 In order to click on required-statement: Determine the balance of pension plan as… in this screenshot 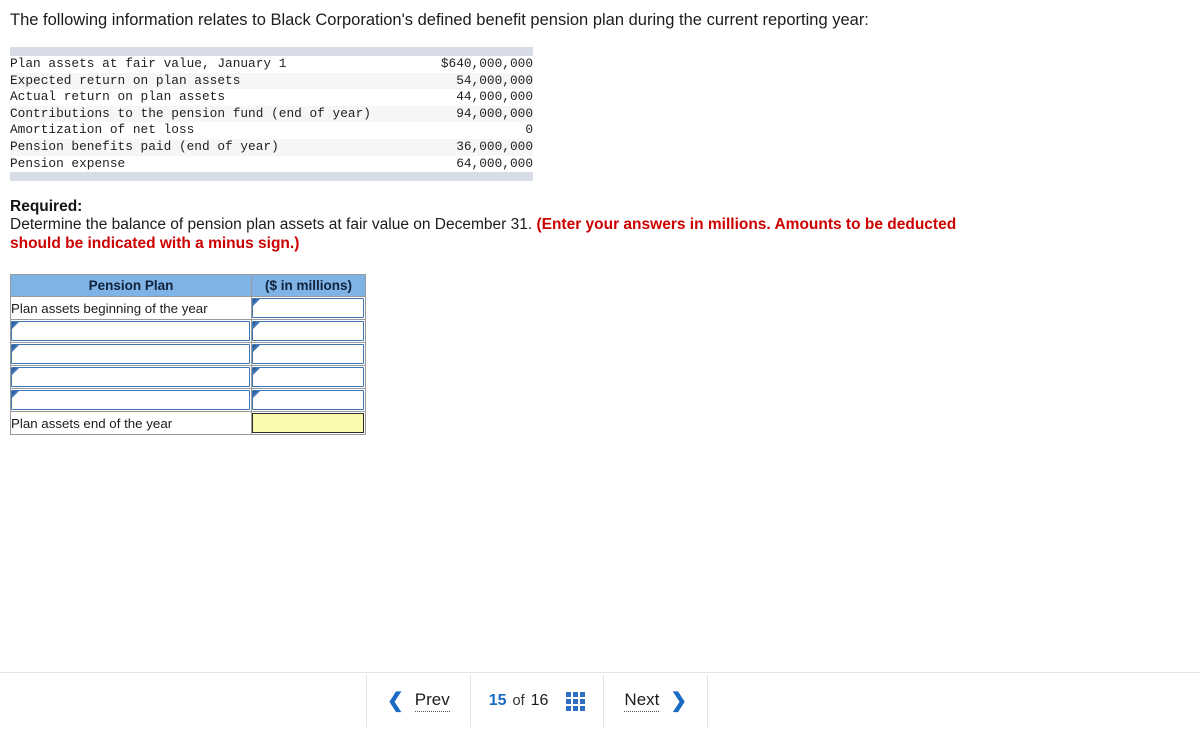, I will do `click(485, 234)`.